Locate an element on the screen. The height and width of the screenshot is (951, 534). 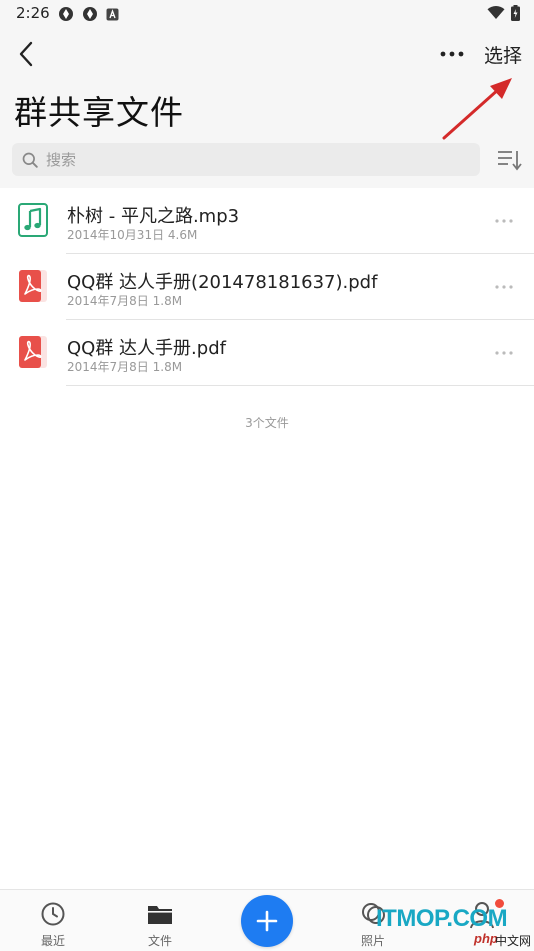
status-system-icons is located at coordinates (503, 13).